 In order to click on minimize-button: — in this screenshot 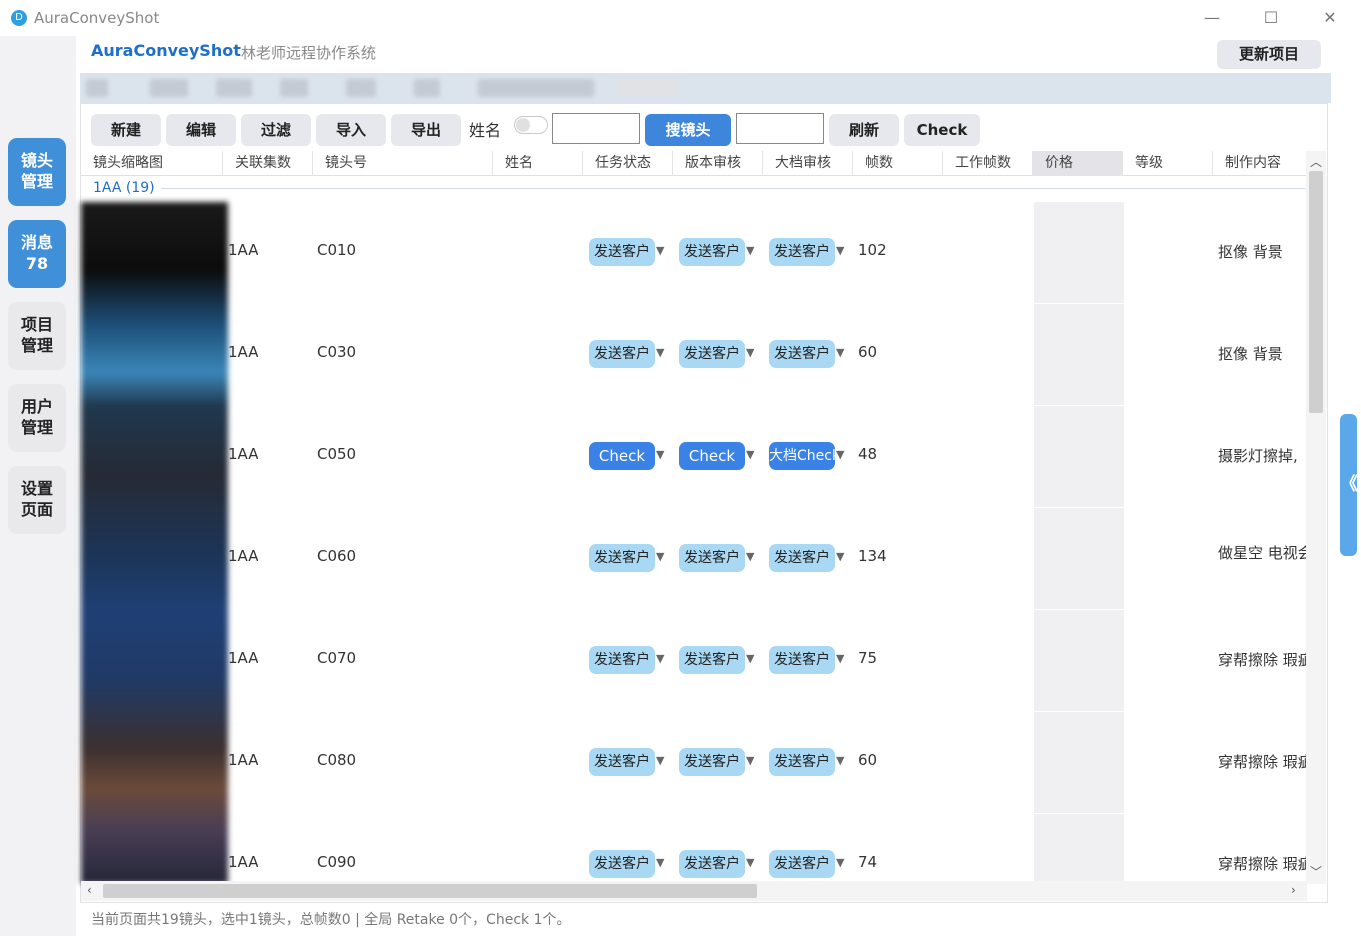, I will do `click(1212, 18)`.